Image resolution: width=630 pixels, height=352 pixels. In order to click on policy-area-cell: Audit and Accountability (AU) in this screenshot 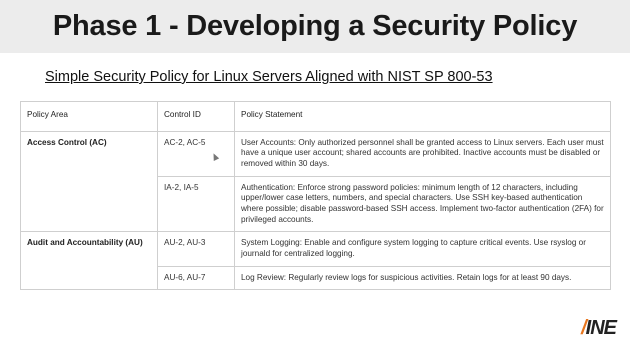, I will do `click(89, 261)`.